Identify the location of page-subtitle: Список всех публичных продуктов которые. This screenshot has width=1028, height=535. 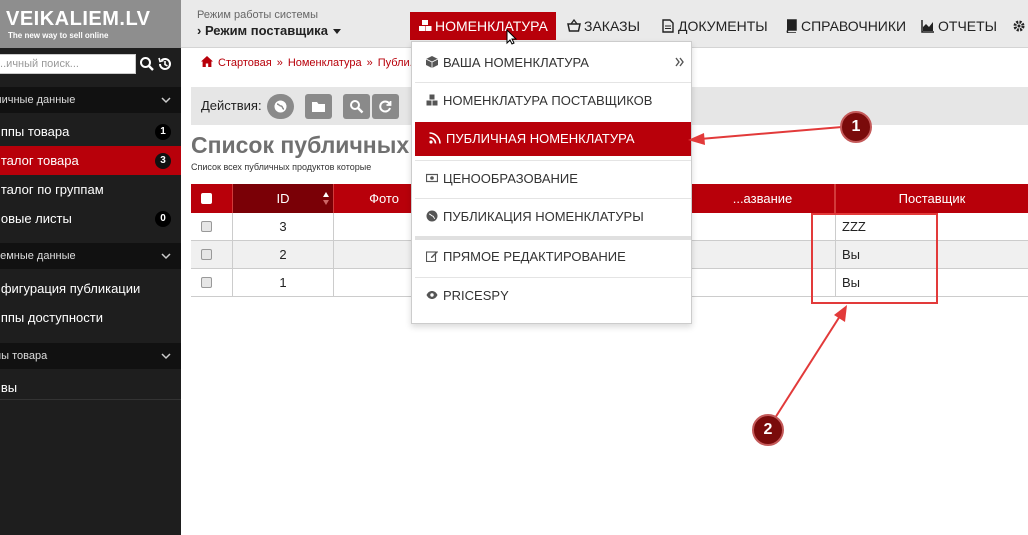
(281, 167).